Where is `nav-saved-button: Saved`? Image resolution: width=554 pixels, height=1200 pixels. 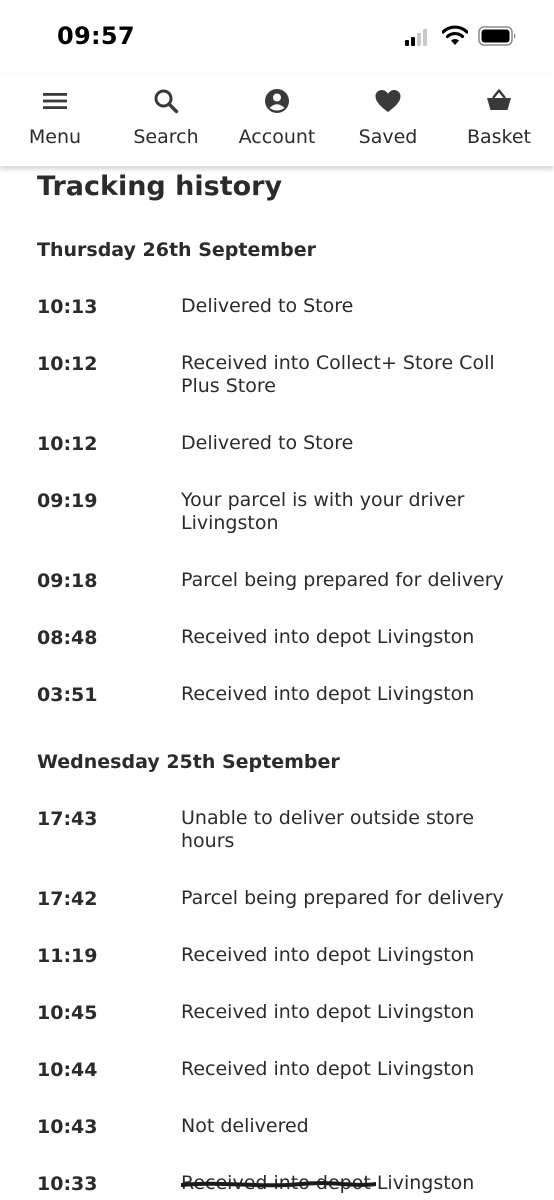
nav-saved-button: Saved is located at coordinates (388, 120).